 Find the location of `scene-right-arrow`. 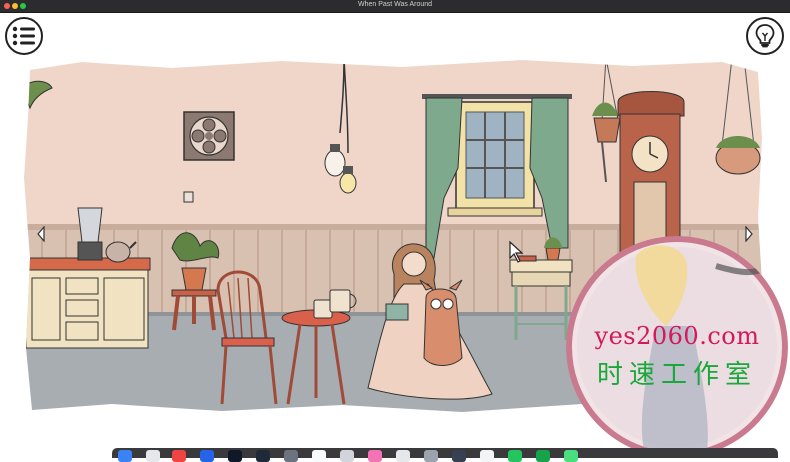

scene-right-arrow is located at coordinates (749, 234).